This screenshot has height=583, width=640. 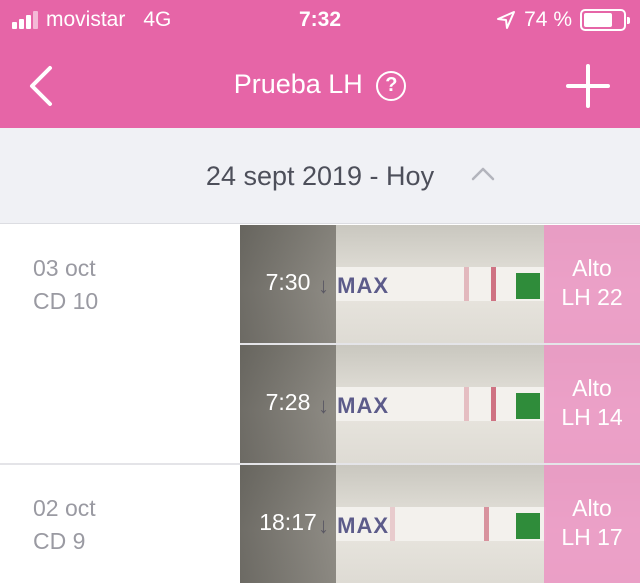 I want to click on day-date: 02 oct, so click(x=64, y=508).